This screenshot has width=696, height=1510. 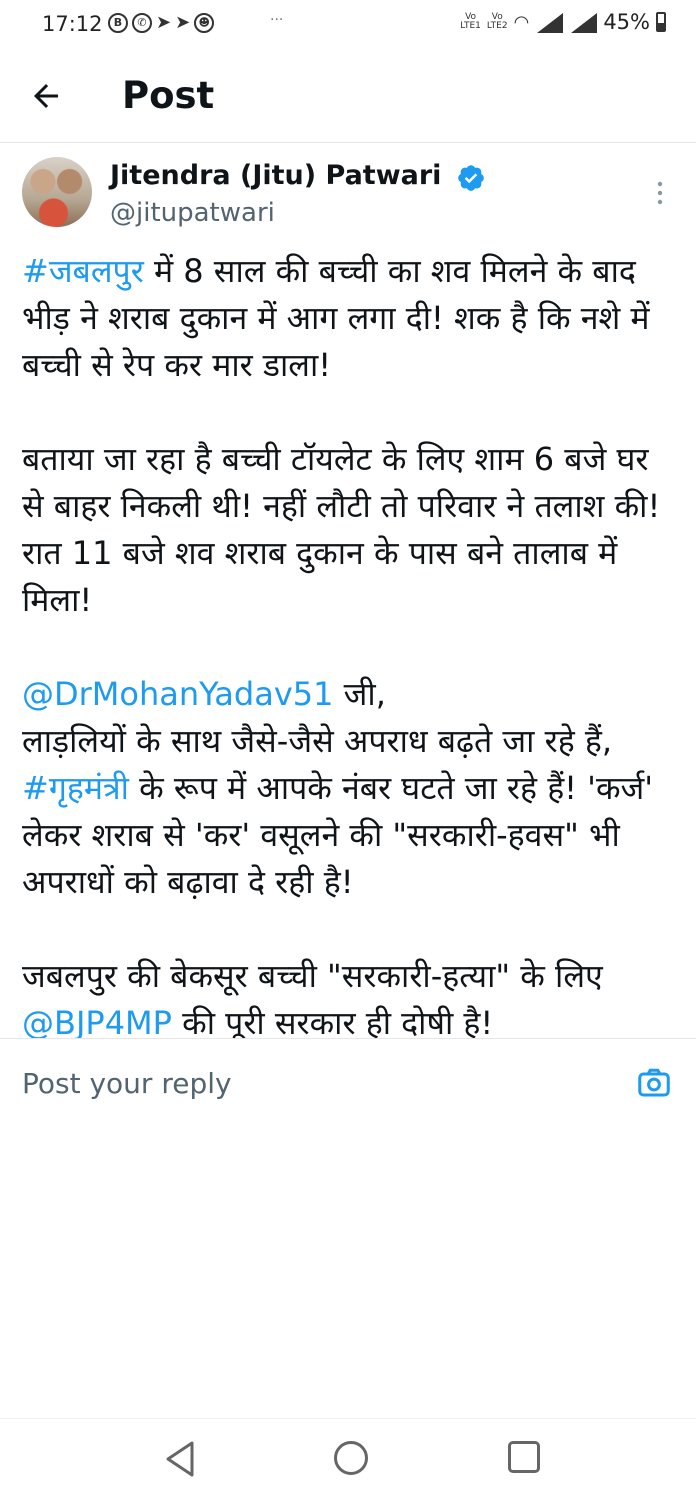 I want to click on nav-back-icon, so click(x=180, y=1459).